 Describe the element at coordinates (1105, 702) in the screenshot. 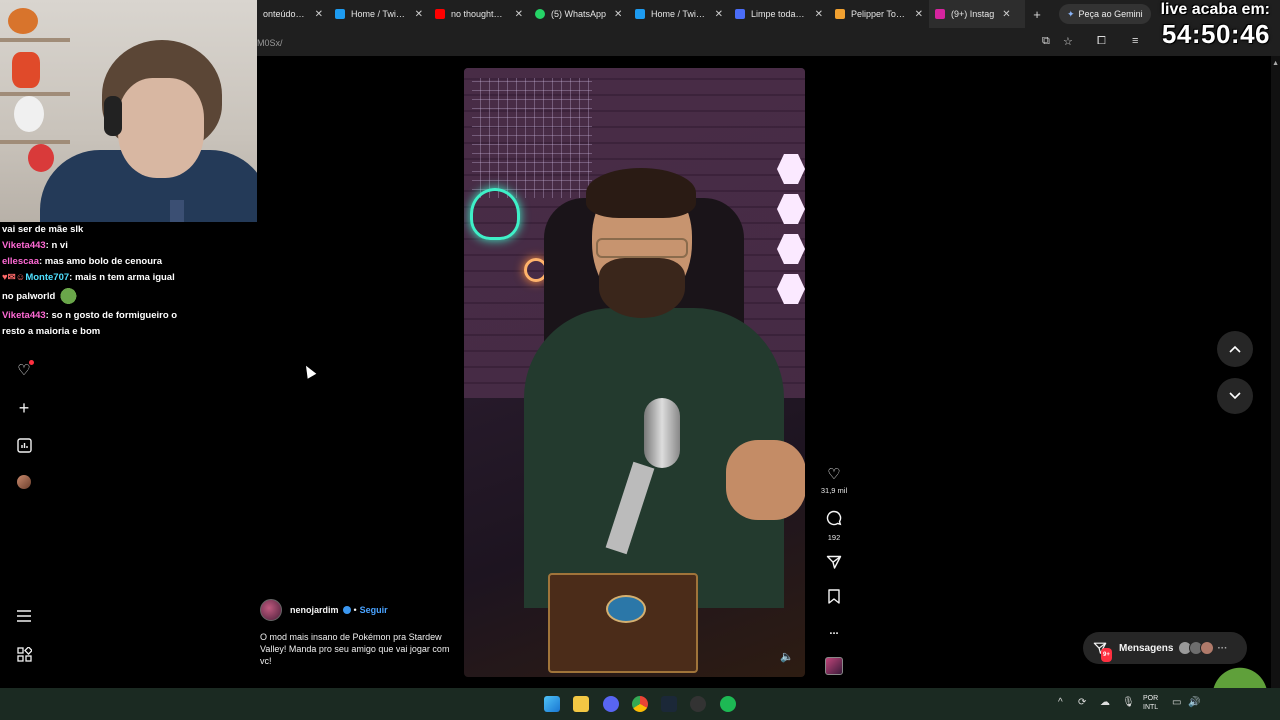

I see `cloud-icon: ☁` at that location.